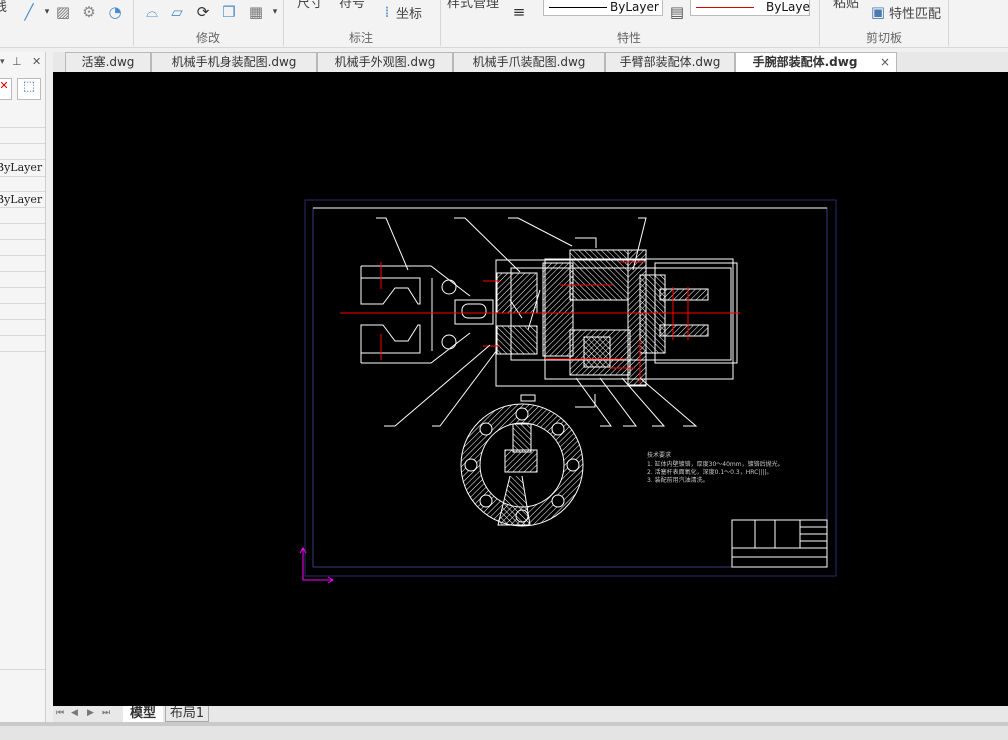  Describe the element at coordinates (60, 713) in the screenshot. I see `first-tab-icon: ⏮` at that location.